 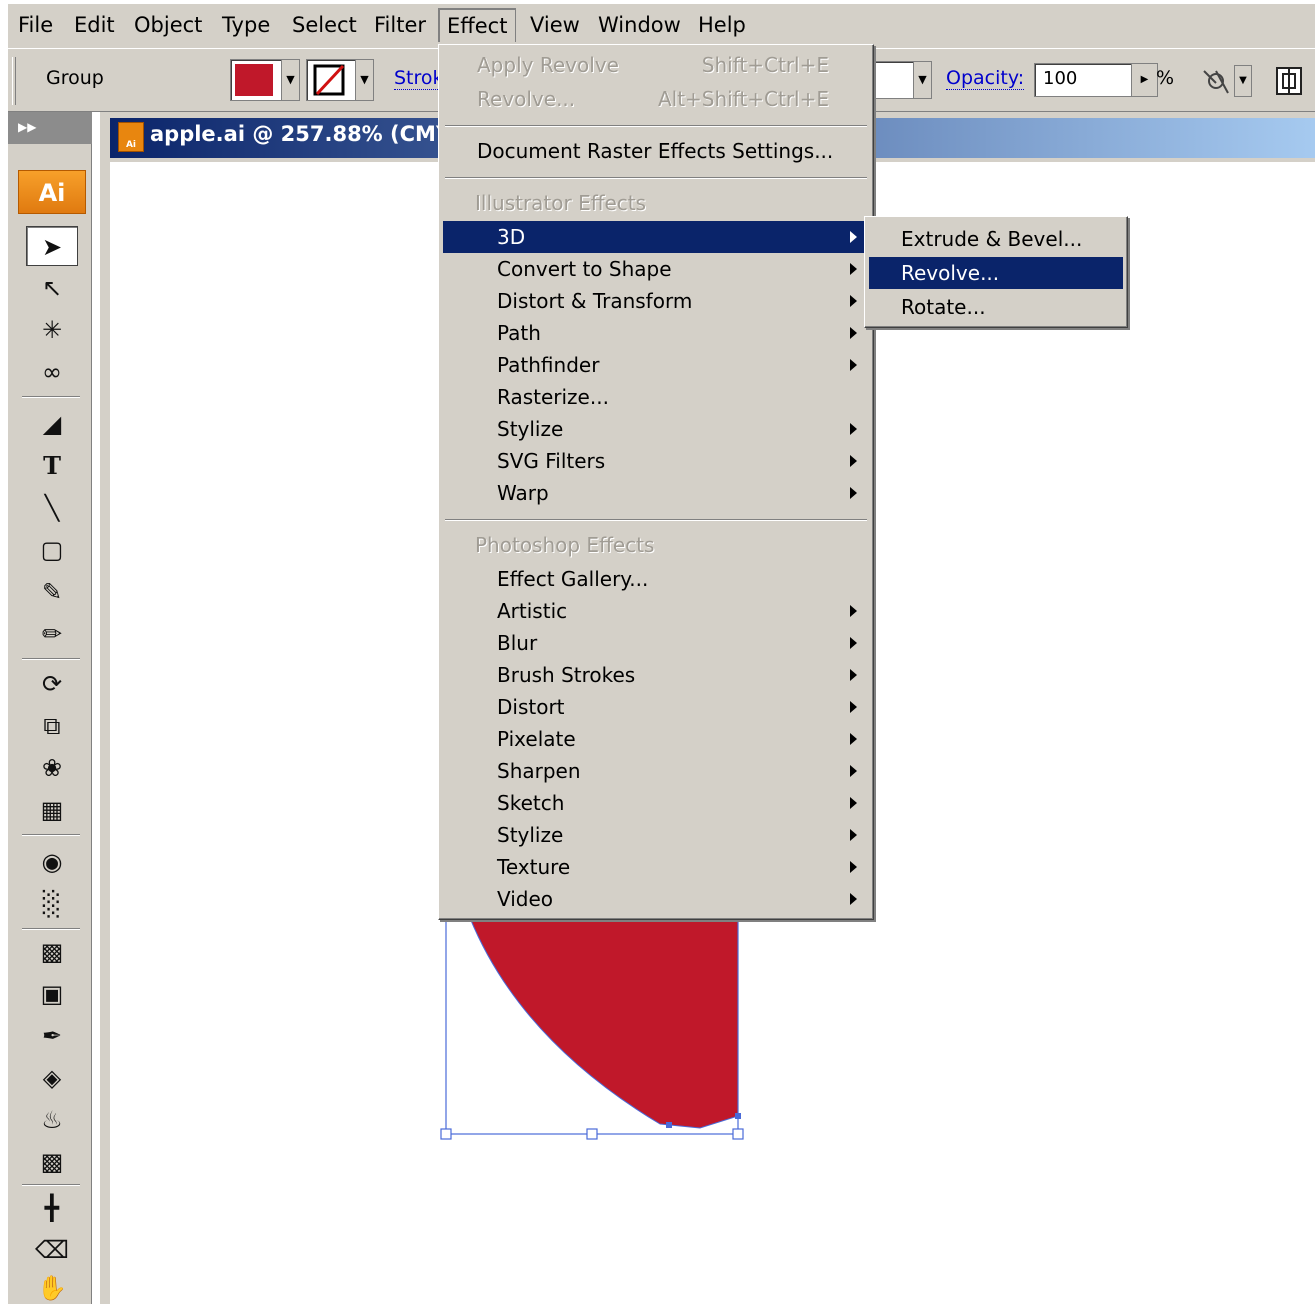 What do you see at coordinates (654, 835) in the screenshot?
I see `menu-item-stylize-photoshop: Stylize` at bounding box center [654, 835].